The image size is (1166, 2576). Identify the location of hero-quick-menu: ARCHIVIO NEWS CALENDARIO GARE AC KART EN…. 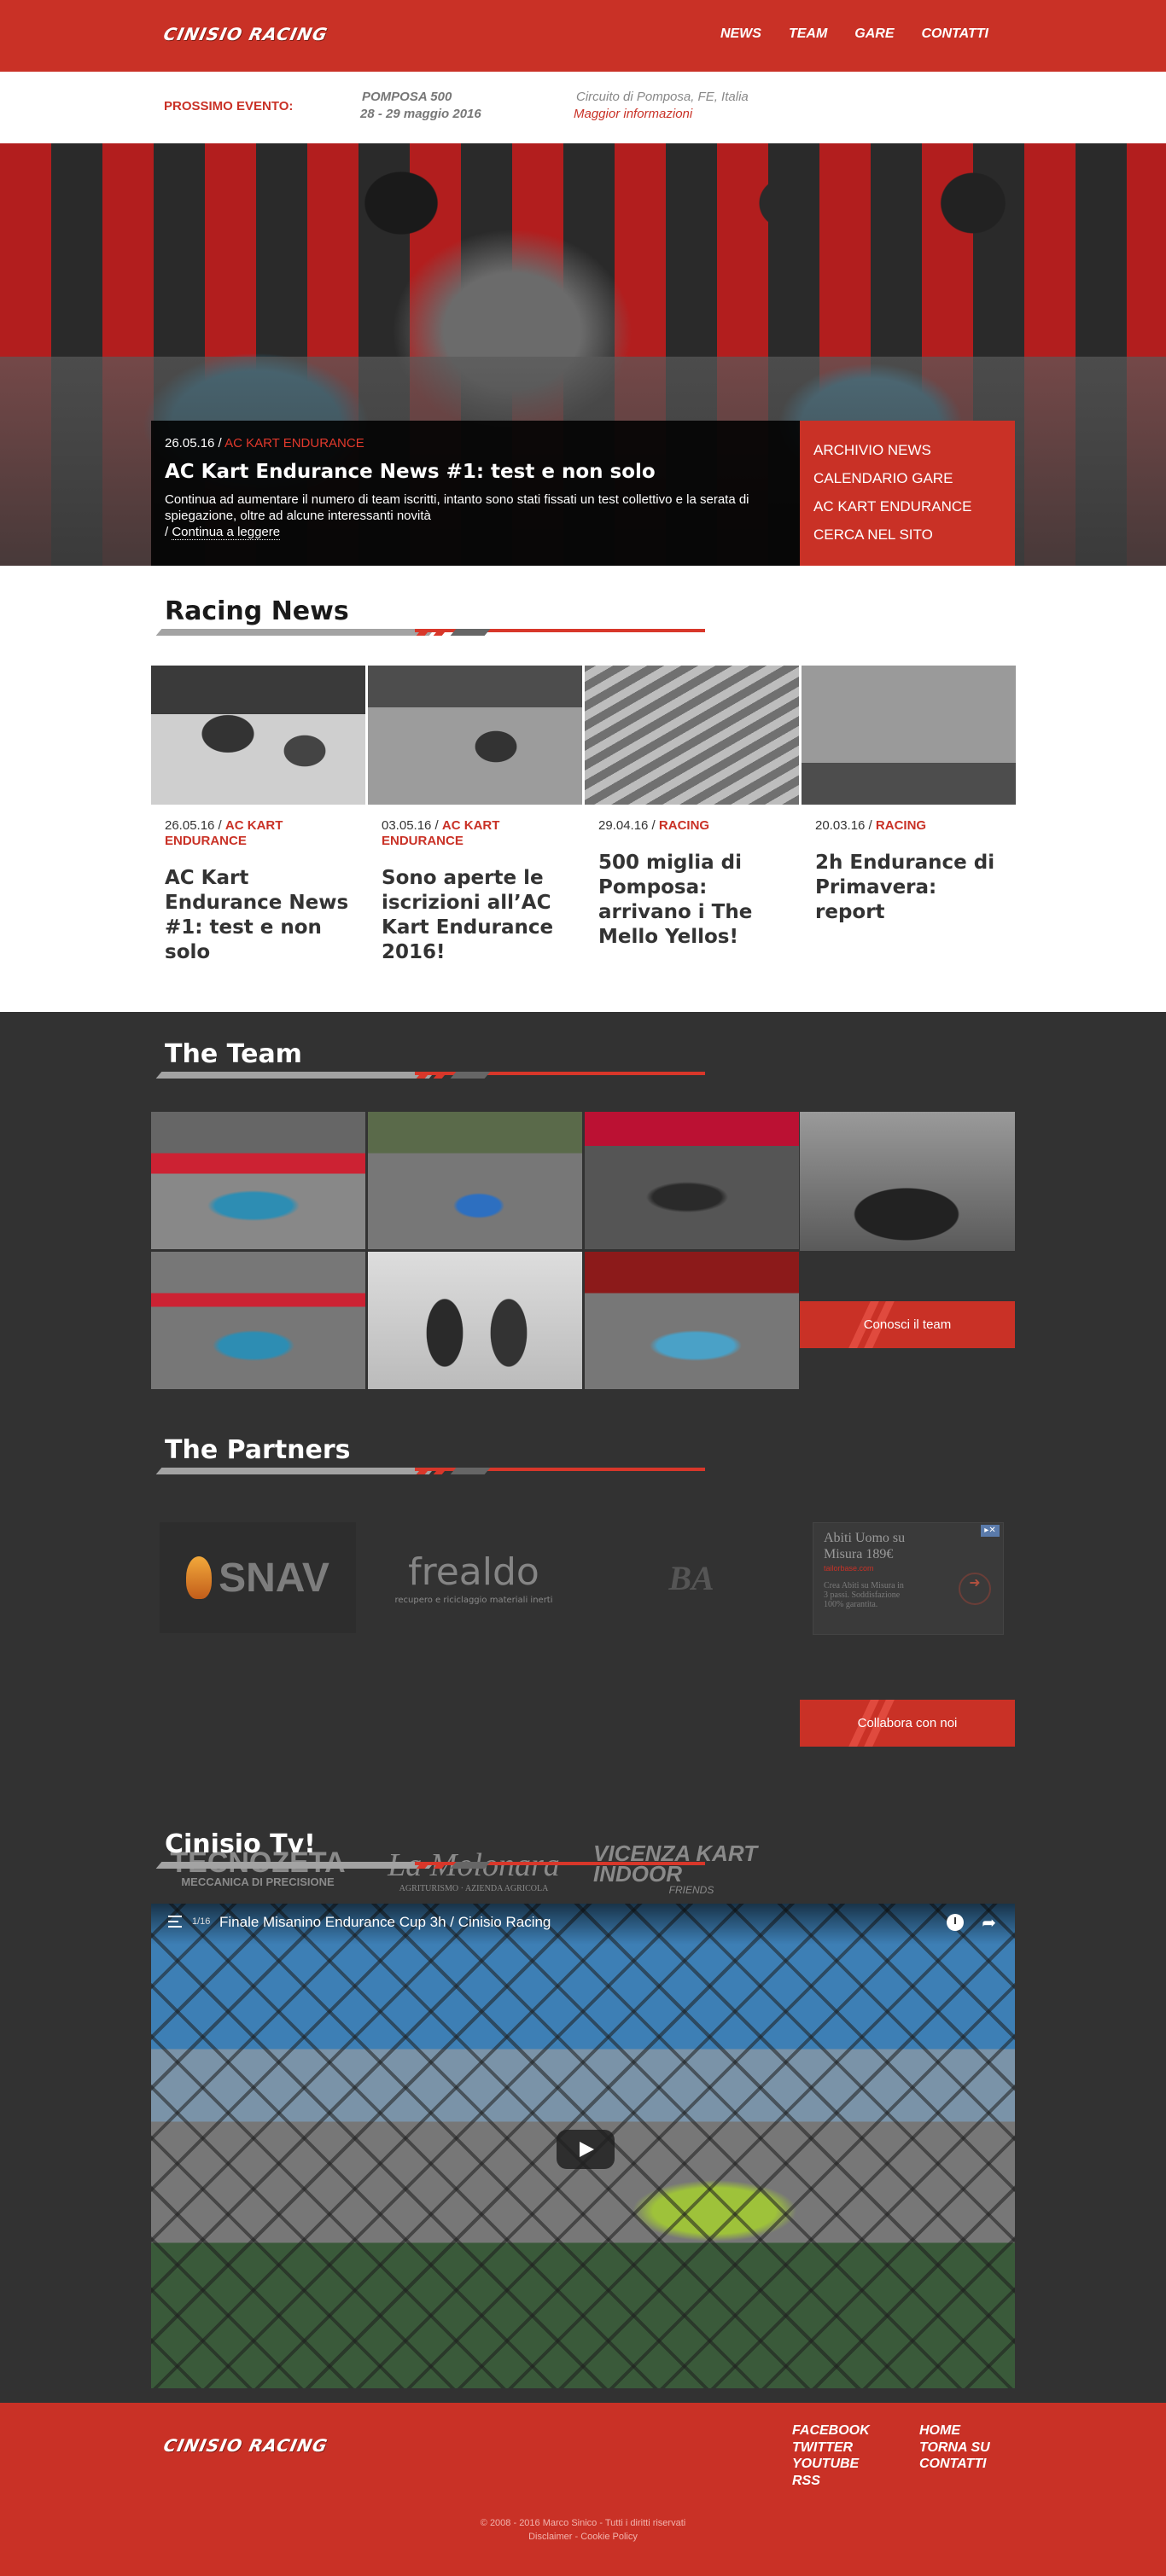
(908, 493).